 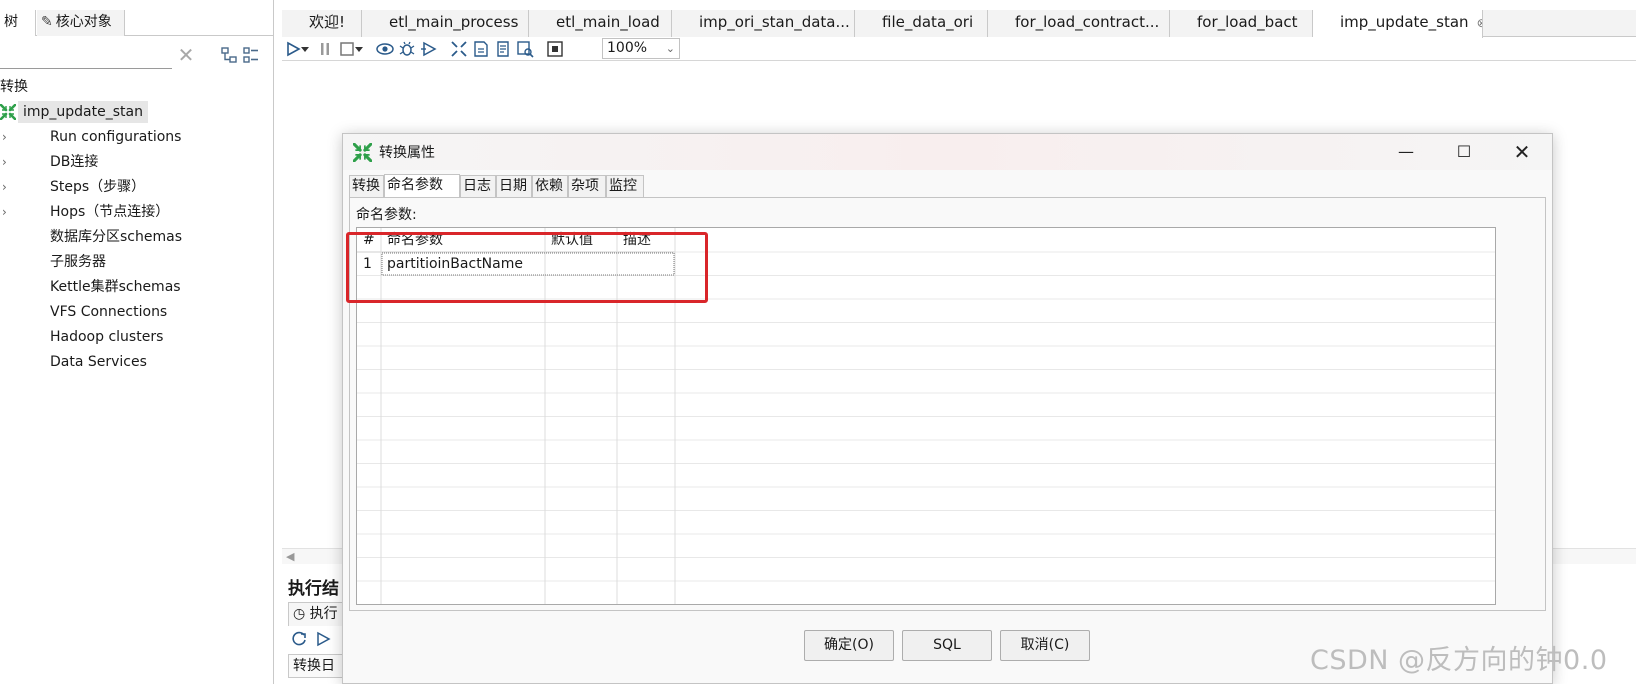 I want to click on tree-root: 转换, so click(x=137, y=87).